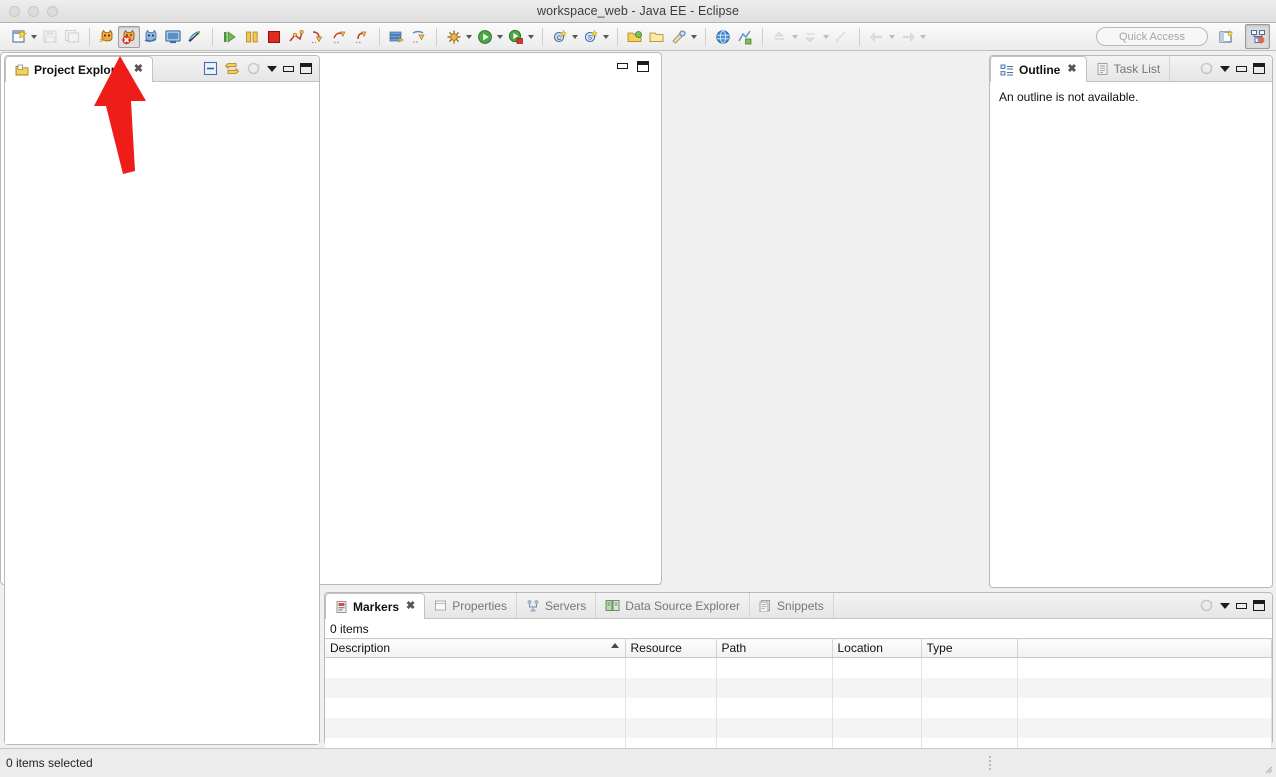  Describe the element at coordinates (877, 37) in the screenshot. I see `back-icon` at that location.